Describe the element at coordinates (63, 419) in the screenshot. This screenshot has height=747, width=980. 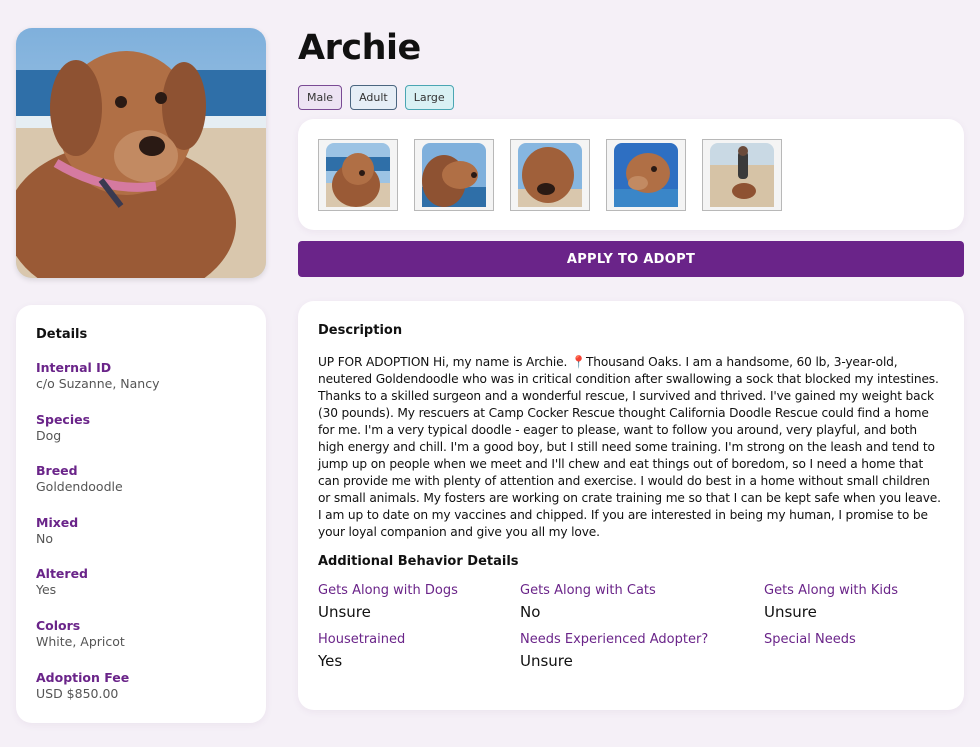
I see `detail-label: Species` at that location.